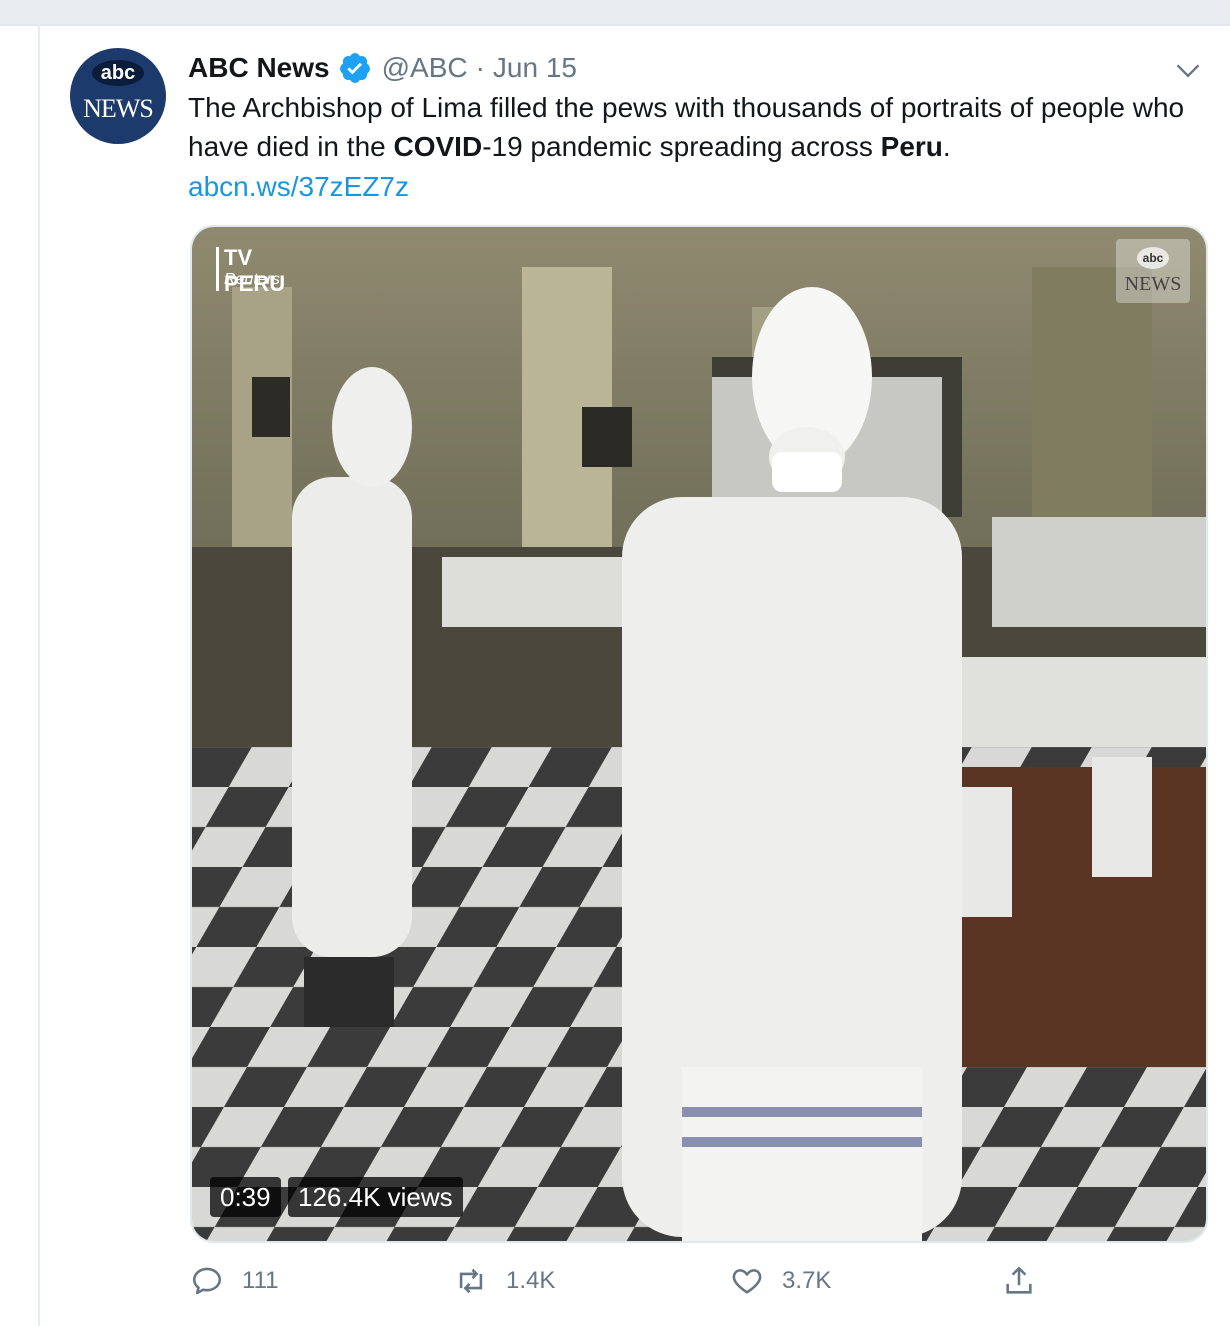  I want to click on tweet-date: Jun 15, so click(535, 68).